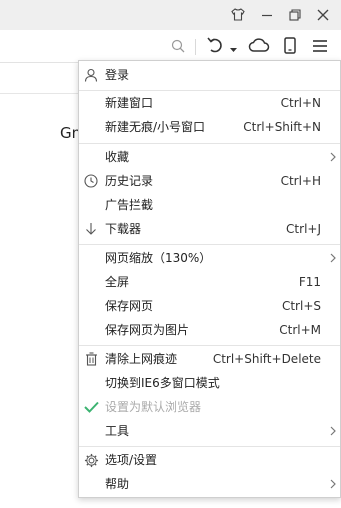  I want to click on cloud-sync-button, so click(259, 47).